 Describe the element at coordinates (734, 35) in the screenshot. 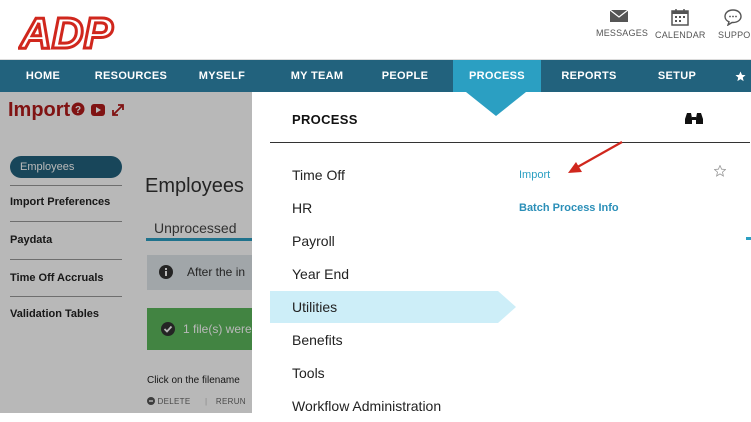

I see `support-label: SUPPO` at that location.